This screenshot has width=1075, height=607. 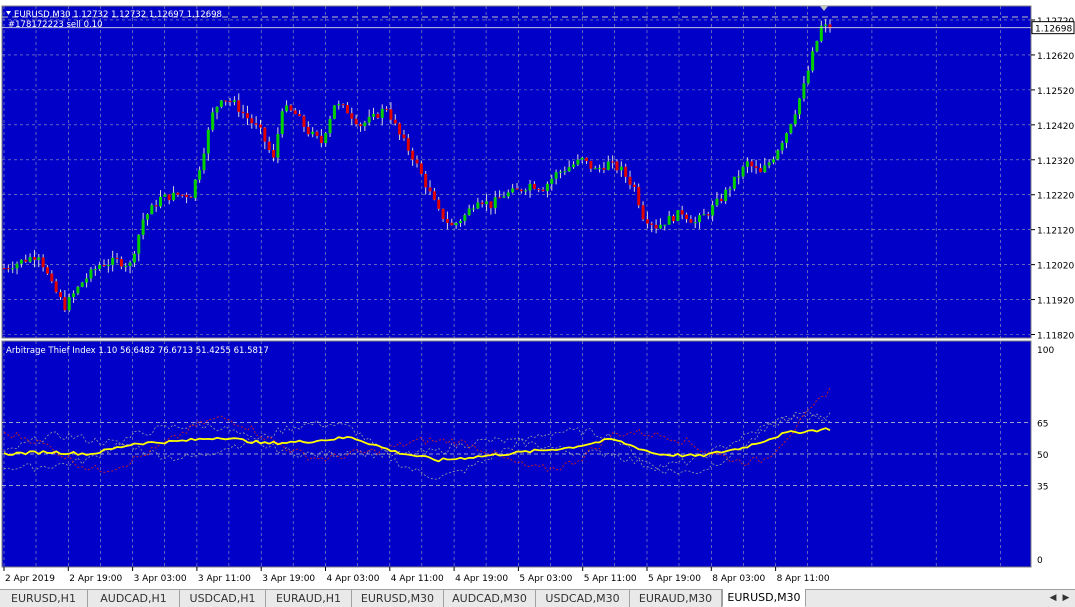 What do you see at coordinates (1066, 598) in the screenshot?
I see `tab-scroll-right-icon: ▶` at bounding box center [1066, 598].